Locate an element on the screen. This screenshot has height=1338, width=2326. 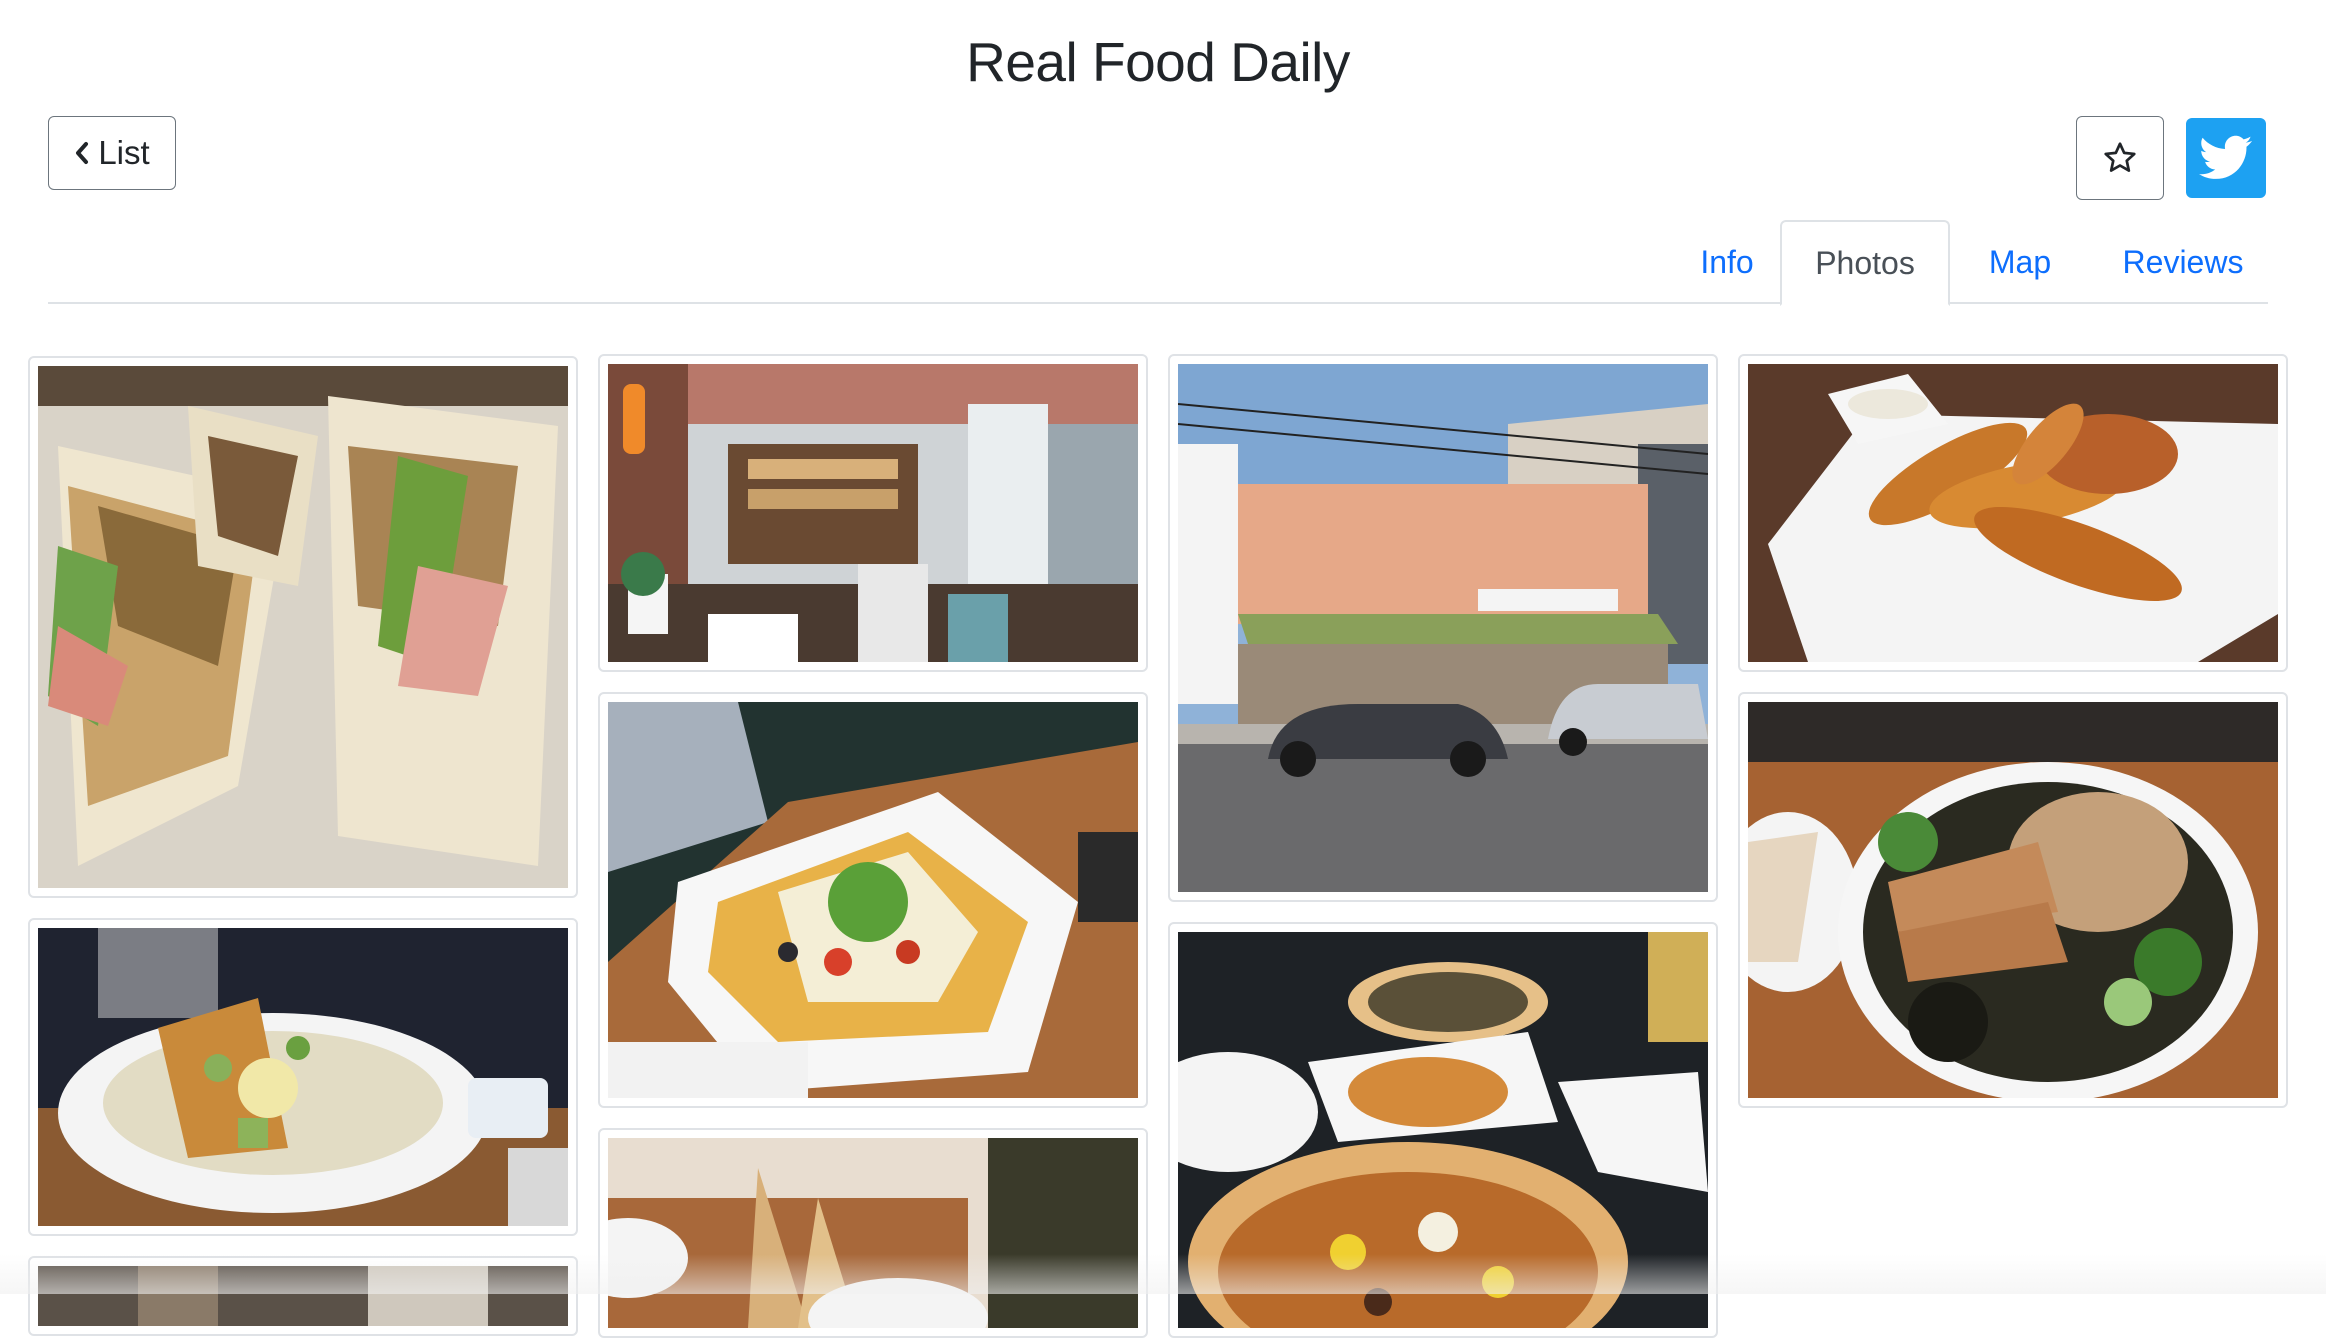
page-title: Real Food Daily is located at coordinates (1158, 62).